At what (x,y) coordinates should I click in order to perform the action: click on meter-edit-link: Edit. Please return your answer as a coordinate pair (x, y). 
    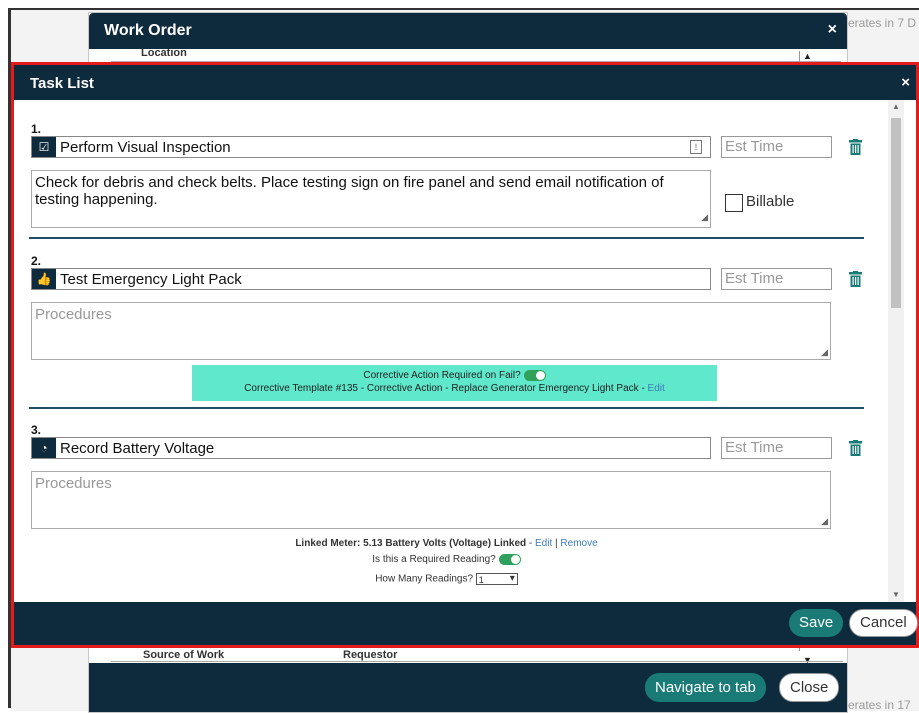
    Looking at the image, I should click on (543, 543).